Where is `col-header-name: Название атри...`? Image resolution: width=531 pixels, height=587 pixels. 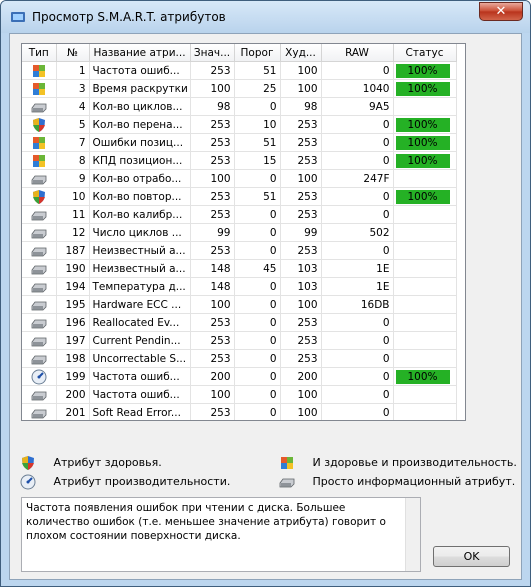
col-header-name: Название атри... is located at coordinates (140, 53).